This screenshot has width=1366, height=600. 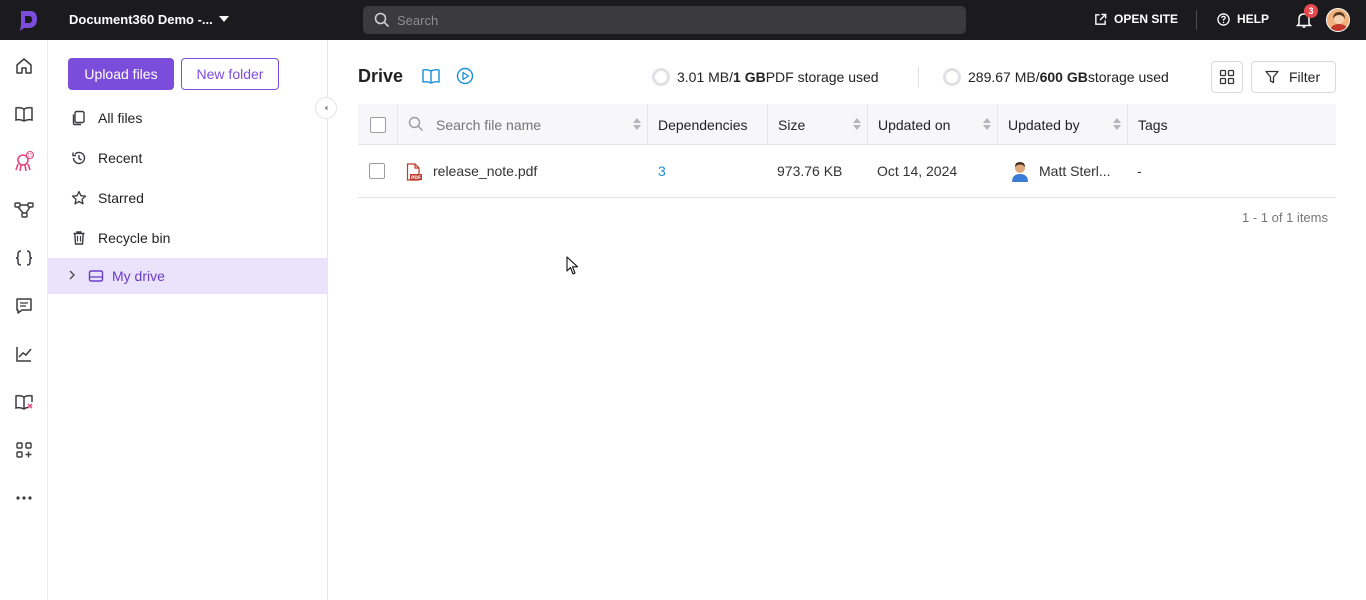 What do you see at coordinates (1044, 125) in the screenshot?
I see `column-label: Updated by` at bounding box center [1044, 125].